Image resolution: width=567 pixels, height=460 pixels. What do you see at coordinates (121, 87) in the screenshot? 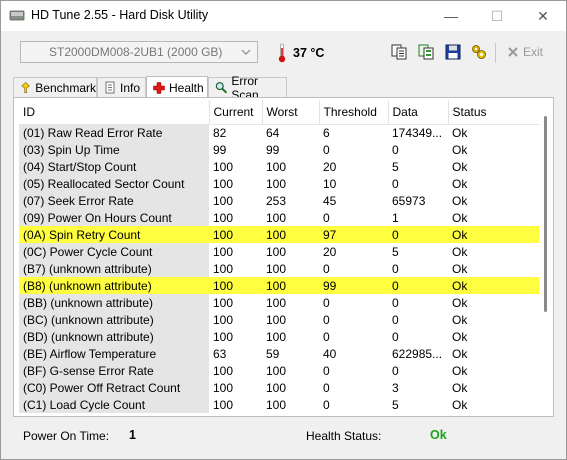
I see `tab-info: Info` at bounding box center [121, 87].